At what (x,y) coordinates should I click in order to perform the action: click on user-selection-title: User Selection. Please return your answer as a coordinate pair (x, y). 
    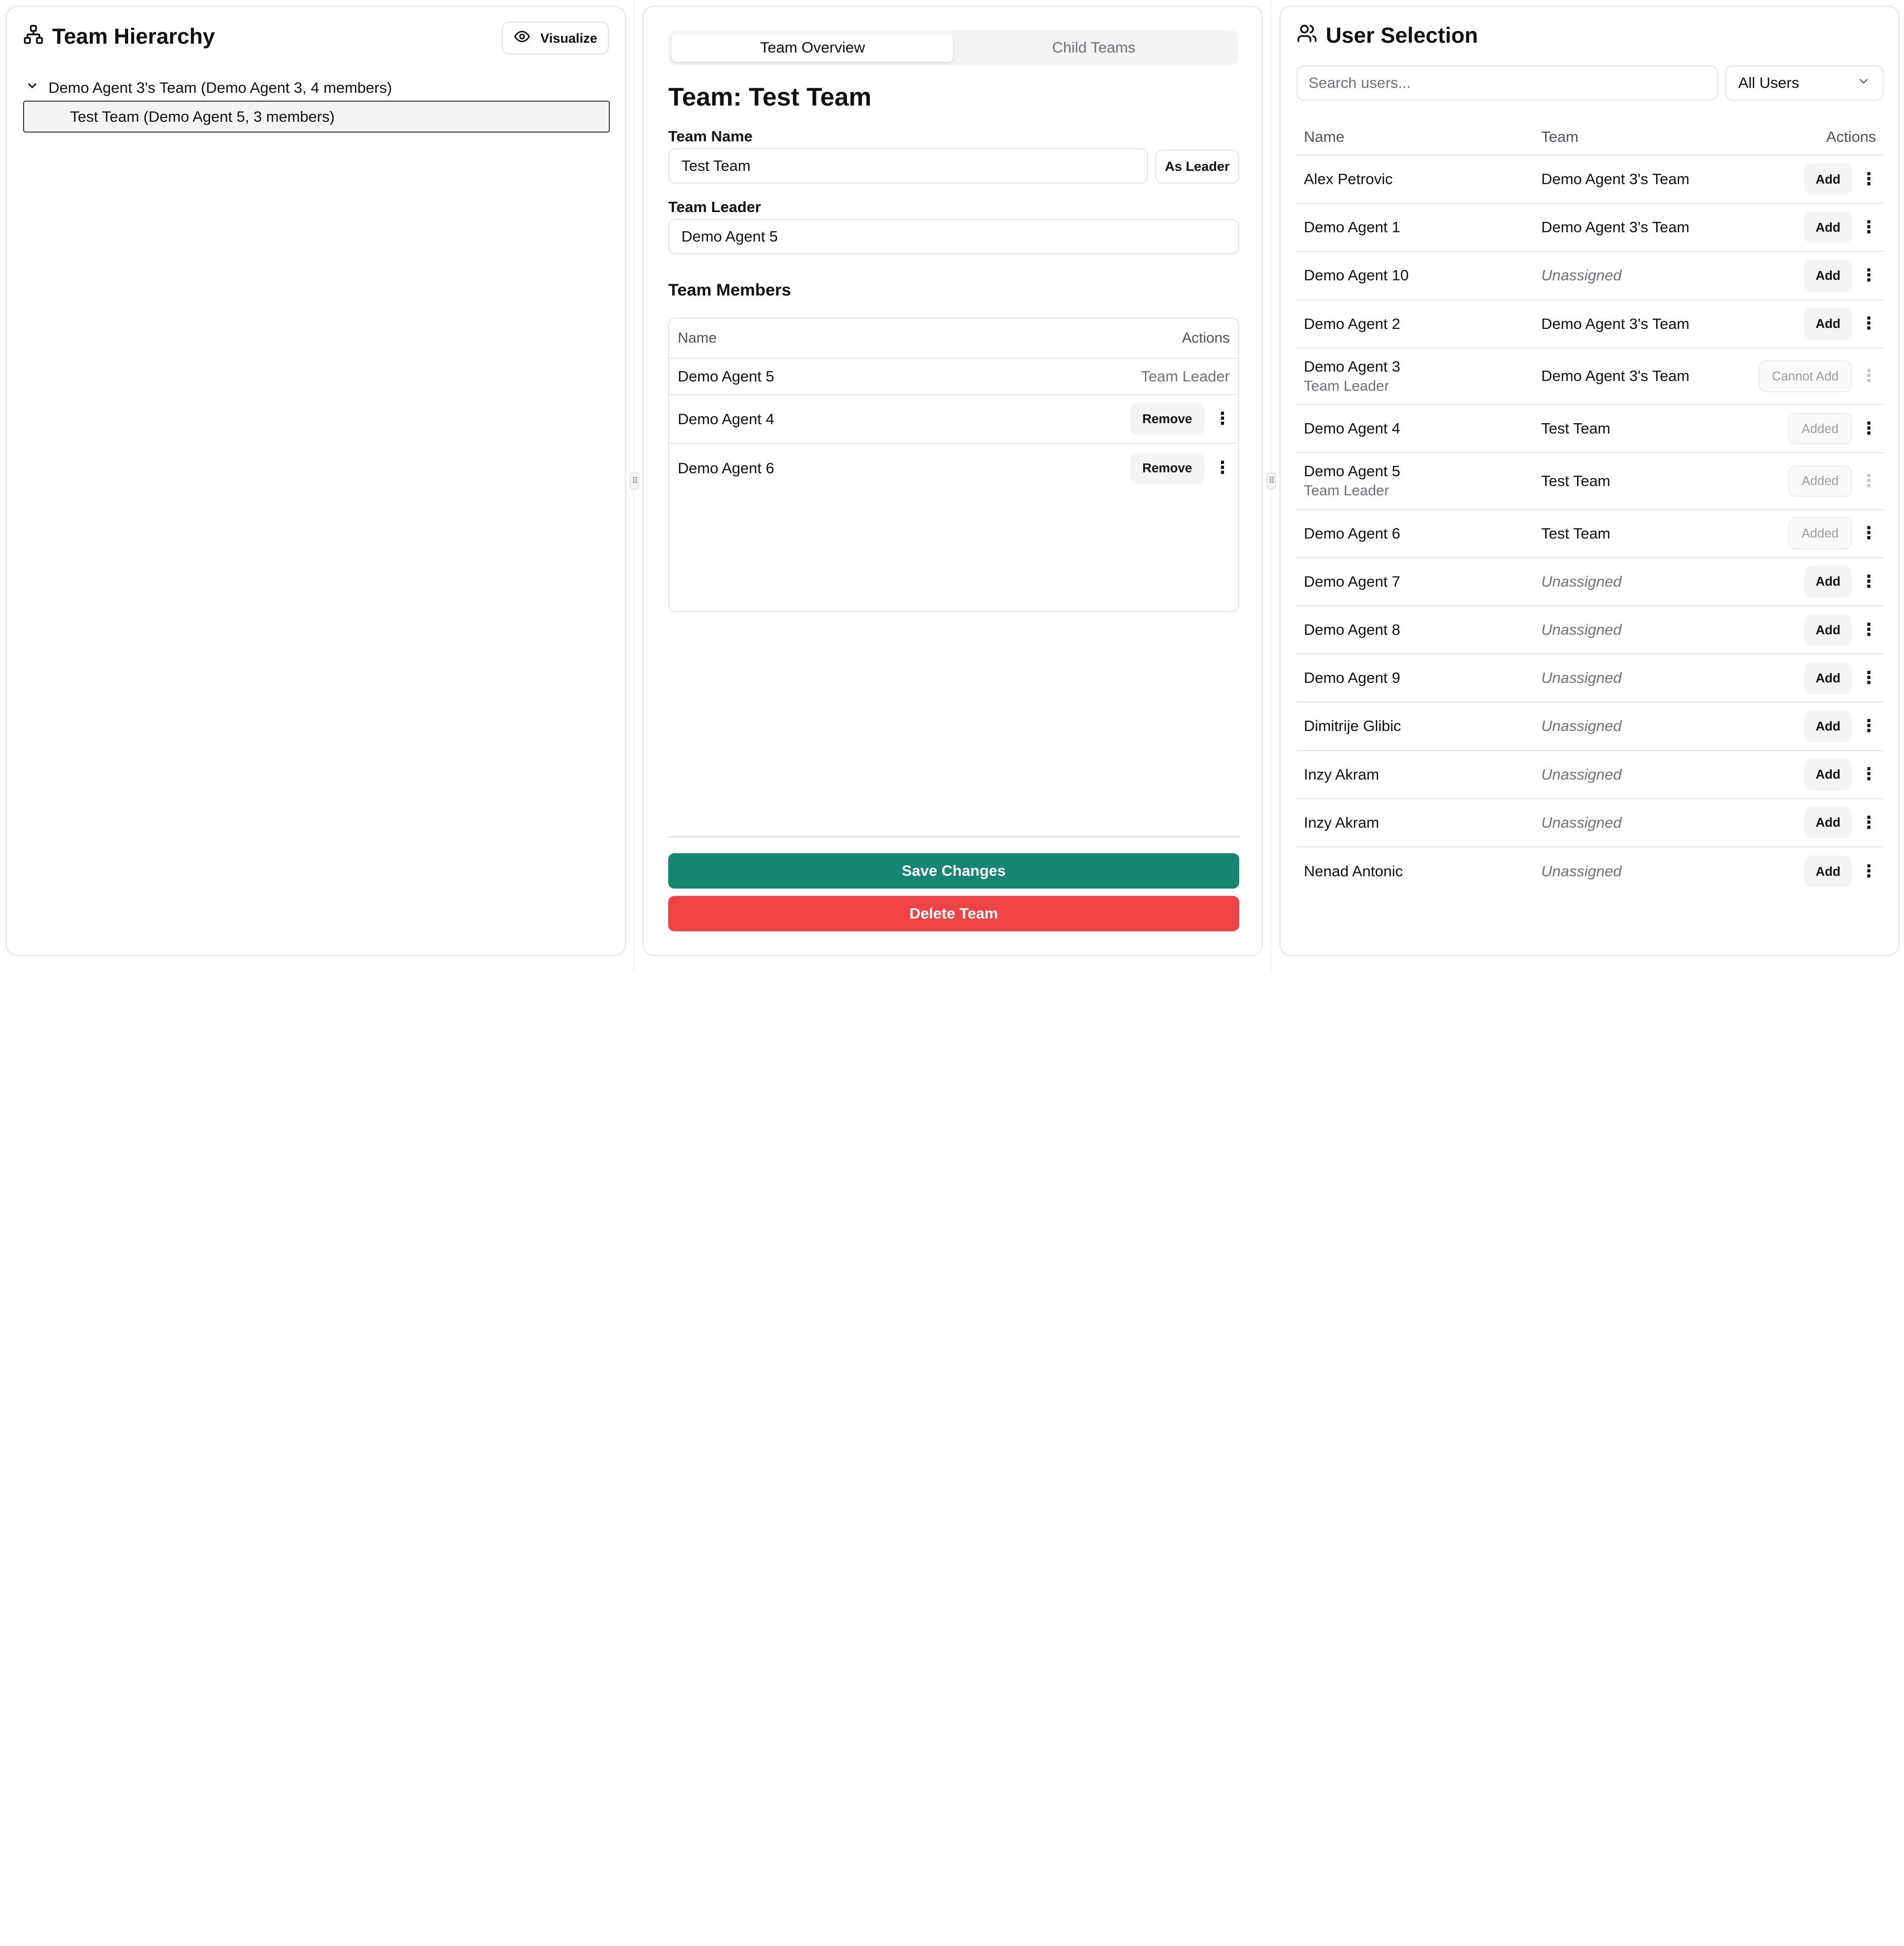
    Looking at the image, I should click on (1402, 35).